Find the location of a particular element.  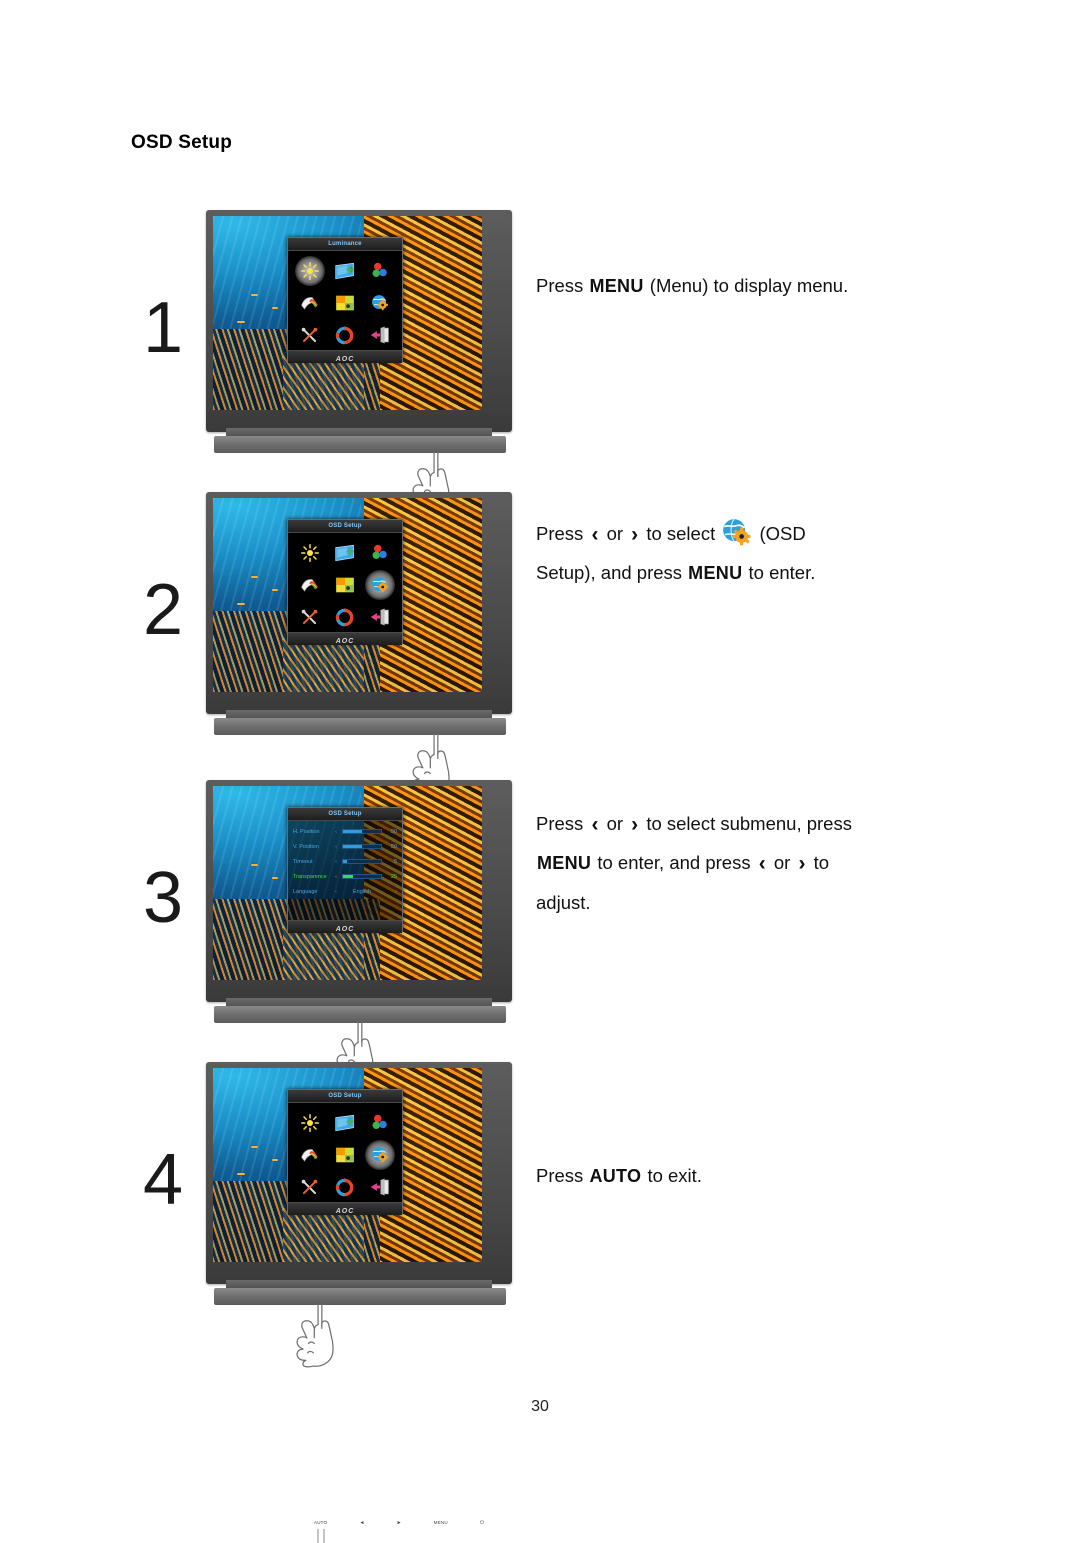

monitor-screen: OSD Setup H. Position ‹ 50 V. Position ‹ is located at coordinates (347, 883).